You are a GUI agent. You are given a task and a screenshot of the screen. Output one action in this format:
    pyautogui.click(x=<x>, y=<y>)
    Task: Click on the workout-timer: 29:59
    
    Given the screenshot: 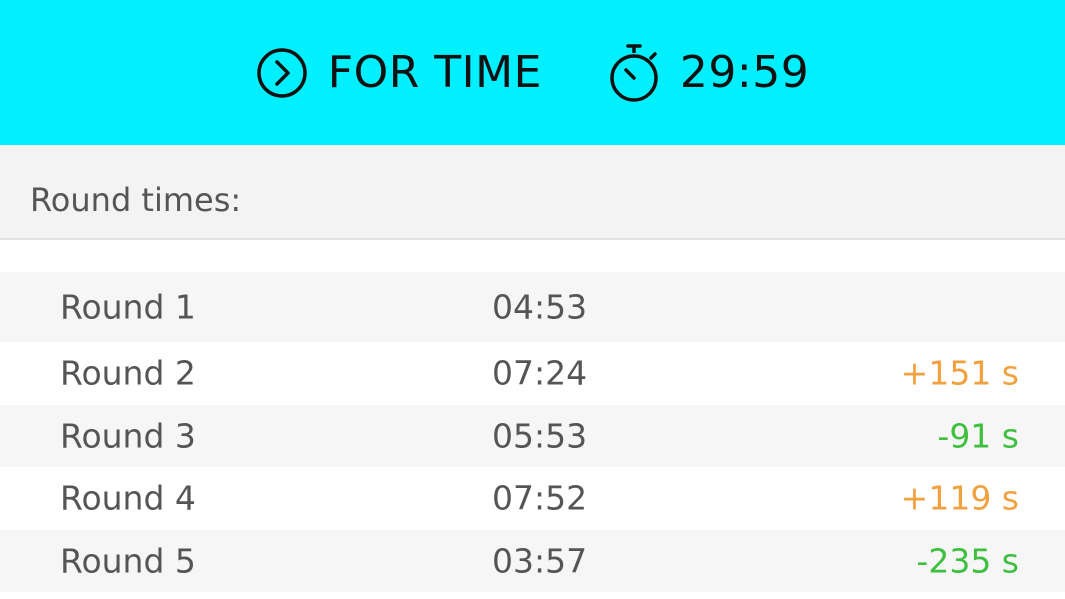 What is the action you would take?
    pyautogui.click(x=708, y=73)
    